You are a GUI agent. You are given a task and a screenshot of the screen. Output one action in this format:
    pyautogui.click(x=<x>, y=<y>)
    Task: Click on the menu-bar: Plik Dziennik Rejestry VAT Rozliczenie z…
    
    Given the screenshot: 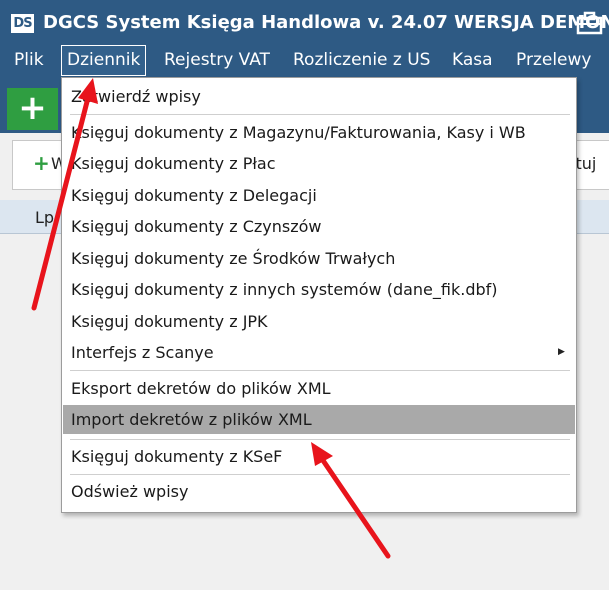 What is the action you would take?
    pyautogui.click(x=304, y=61)
    